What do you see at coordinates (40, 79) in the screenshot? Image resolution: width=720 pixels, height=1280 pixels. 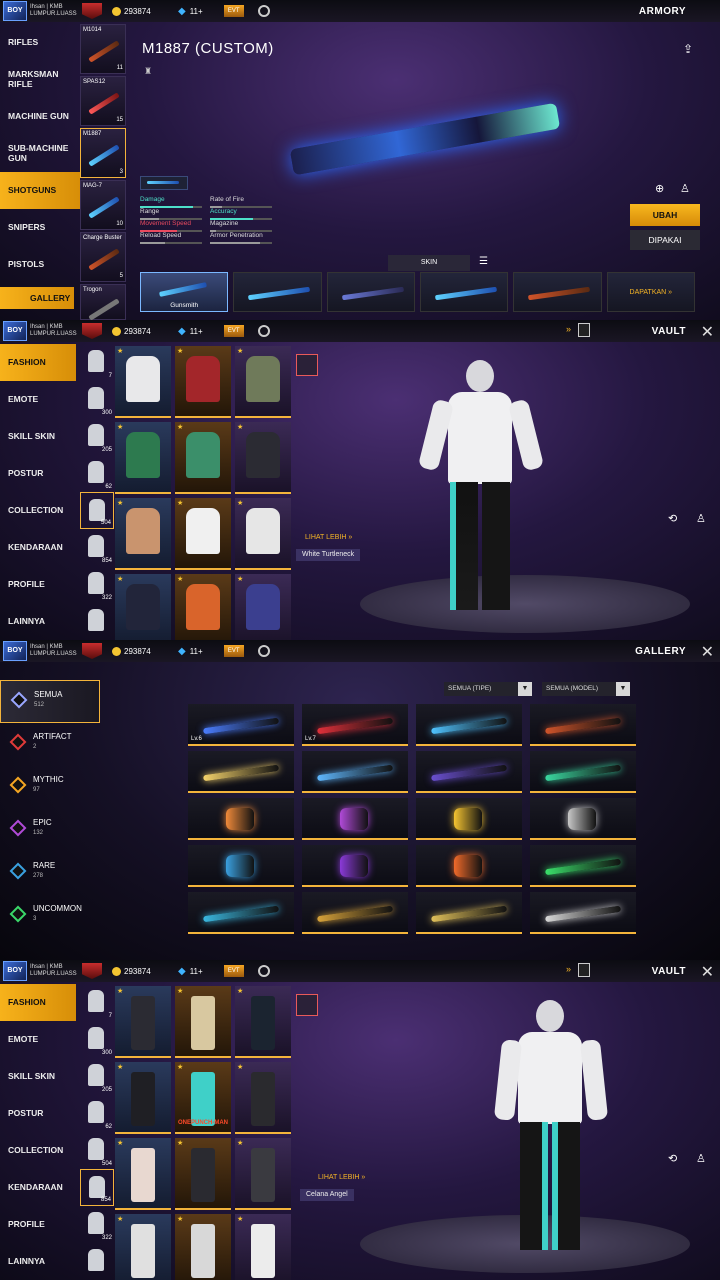 I see `category-marksman-rifle: MARKSMAN RIFLE` at bounding box center [40, 79].